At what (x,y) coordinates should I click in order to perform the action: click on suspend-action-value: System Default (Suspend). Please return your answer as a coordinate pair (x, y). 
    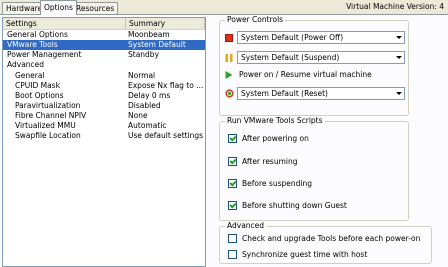
    Looking at the image, I should click on (290, 57).